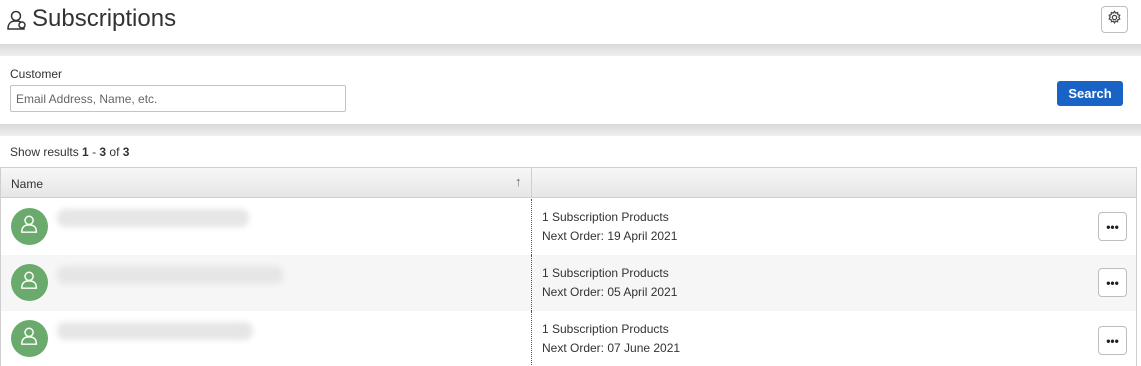 The height and width of the screenshot is (366, 1141). Describe the element at coordinates (114, 152) in the screenshot. I see `results-of: of` at that location.